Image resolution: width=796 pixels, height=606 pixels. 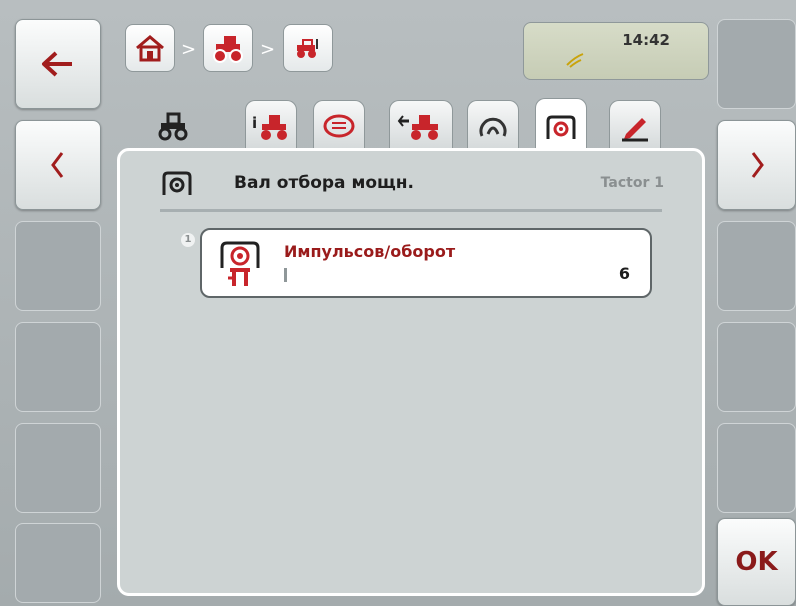 I want to click on gps-signal-icon, so click(x=575, y=60).